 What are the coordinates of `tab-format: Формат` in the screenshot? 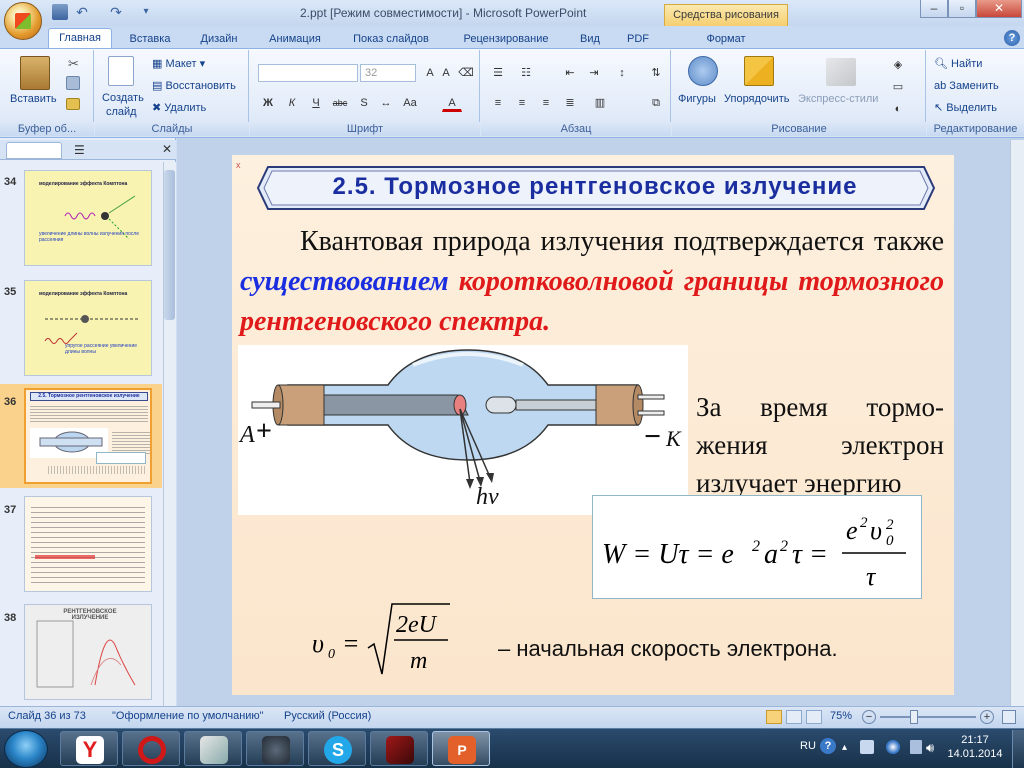 It's located at (726, 39).